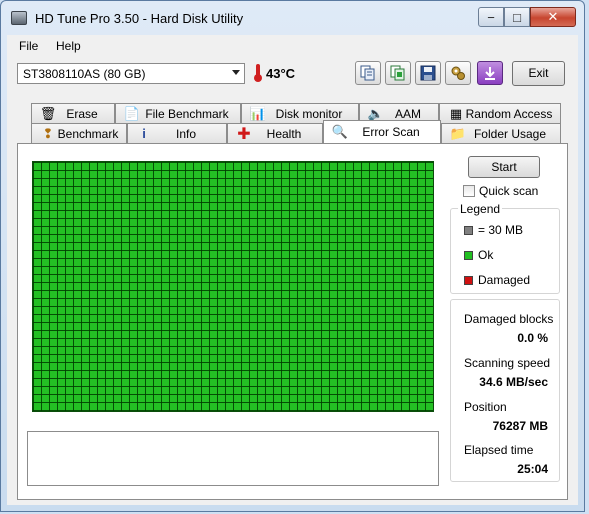 This screenshot has height=514, width=589. I want to click on copy-text-button, so click(368, 73).